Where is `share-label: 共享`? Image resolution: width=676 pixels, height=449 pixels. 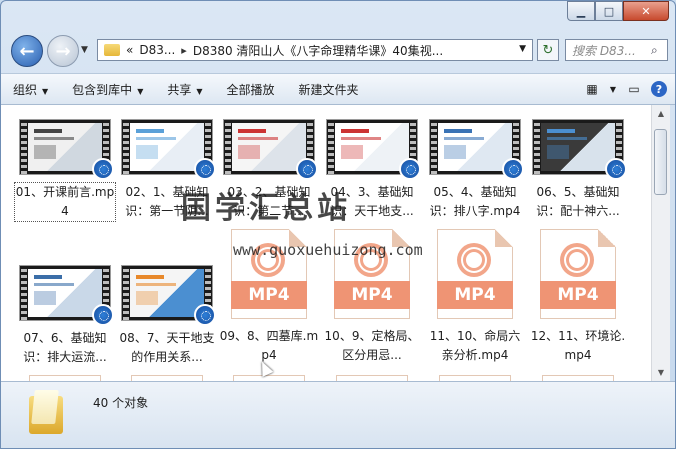 share-label: 共享 is located at coordinates (179, 89).